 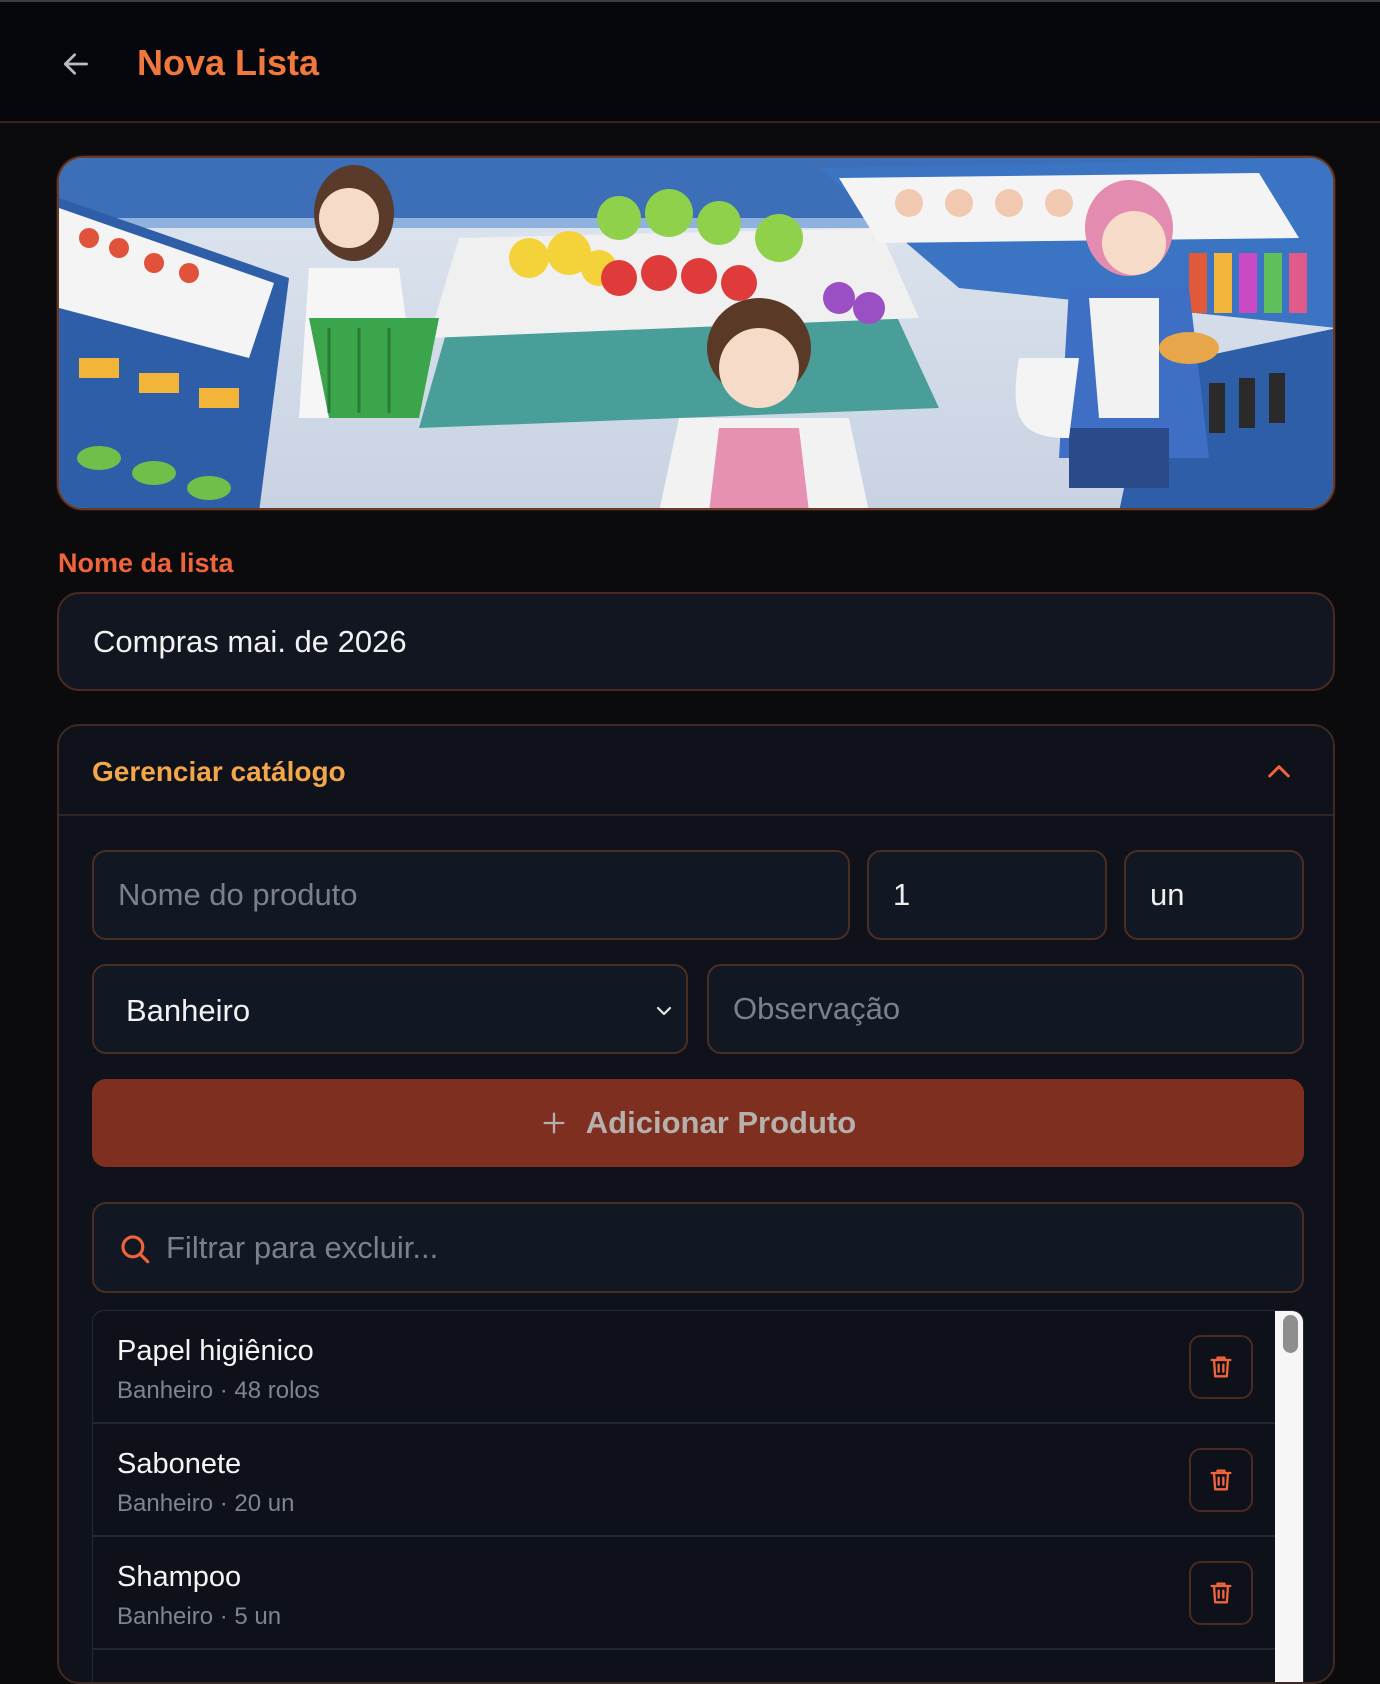 What do you see at coordinates (1279, 771) in the screenshot?
I see `chevron-up-icon` at bounding box center [1279, 771].